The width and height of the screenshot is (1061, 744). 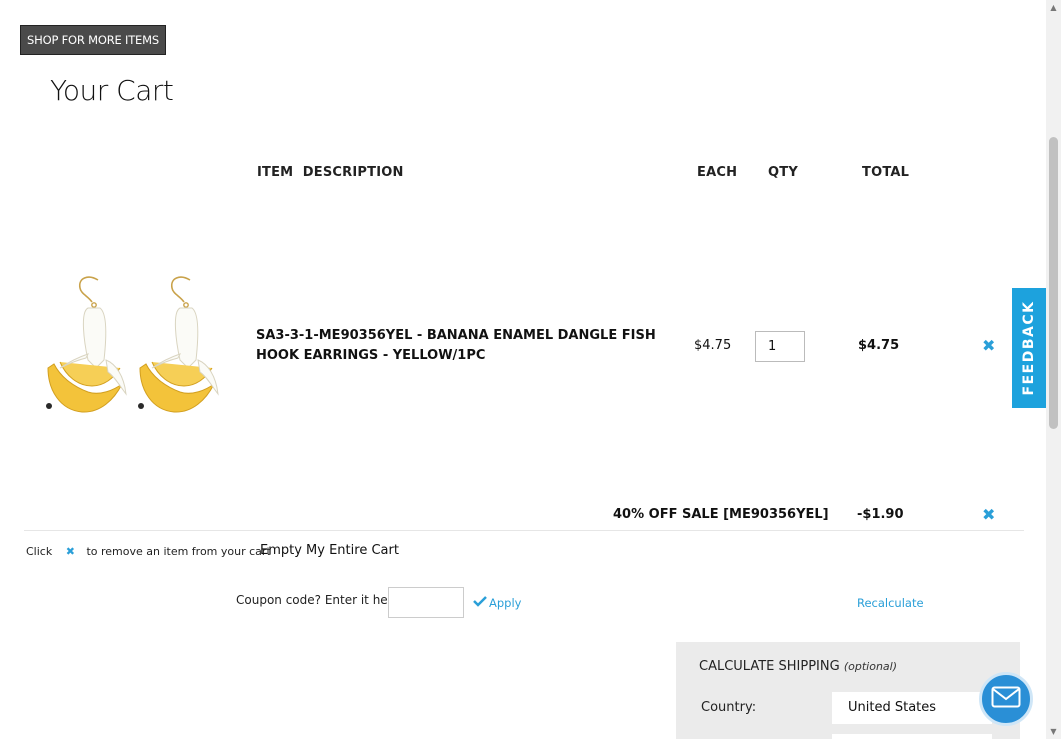 I want to click on apply-label: Apply, so click(x=505, y=602).